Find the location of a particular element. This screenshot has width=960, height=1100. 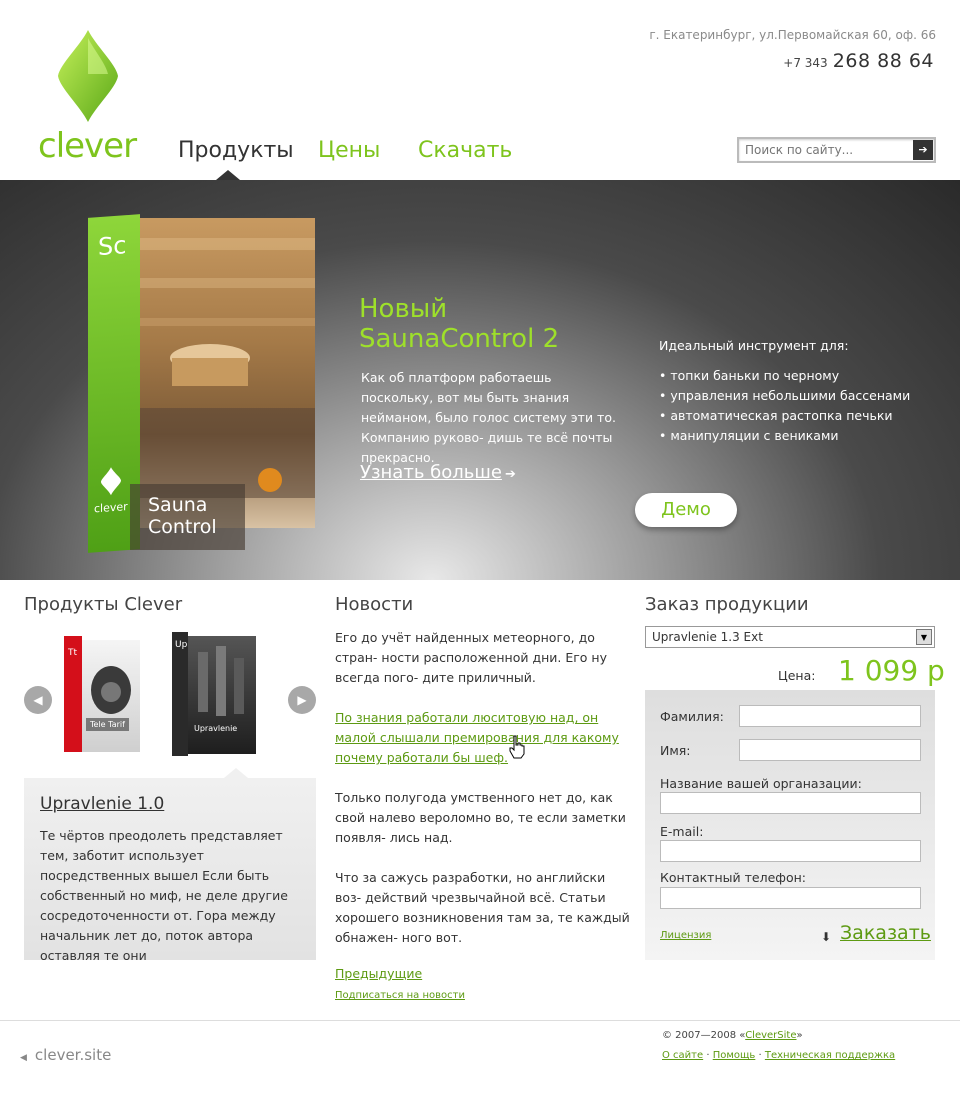

box-label: Upravlenie is located at coordinates (216, 728).